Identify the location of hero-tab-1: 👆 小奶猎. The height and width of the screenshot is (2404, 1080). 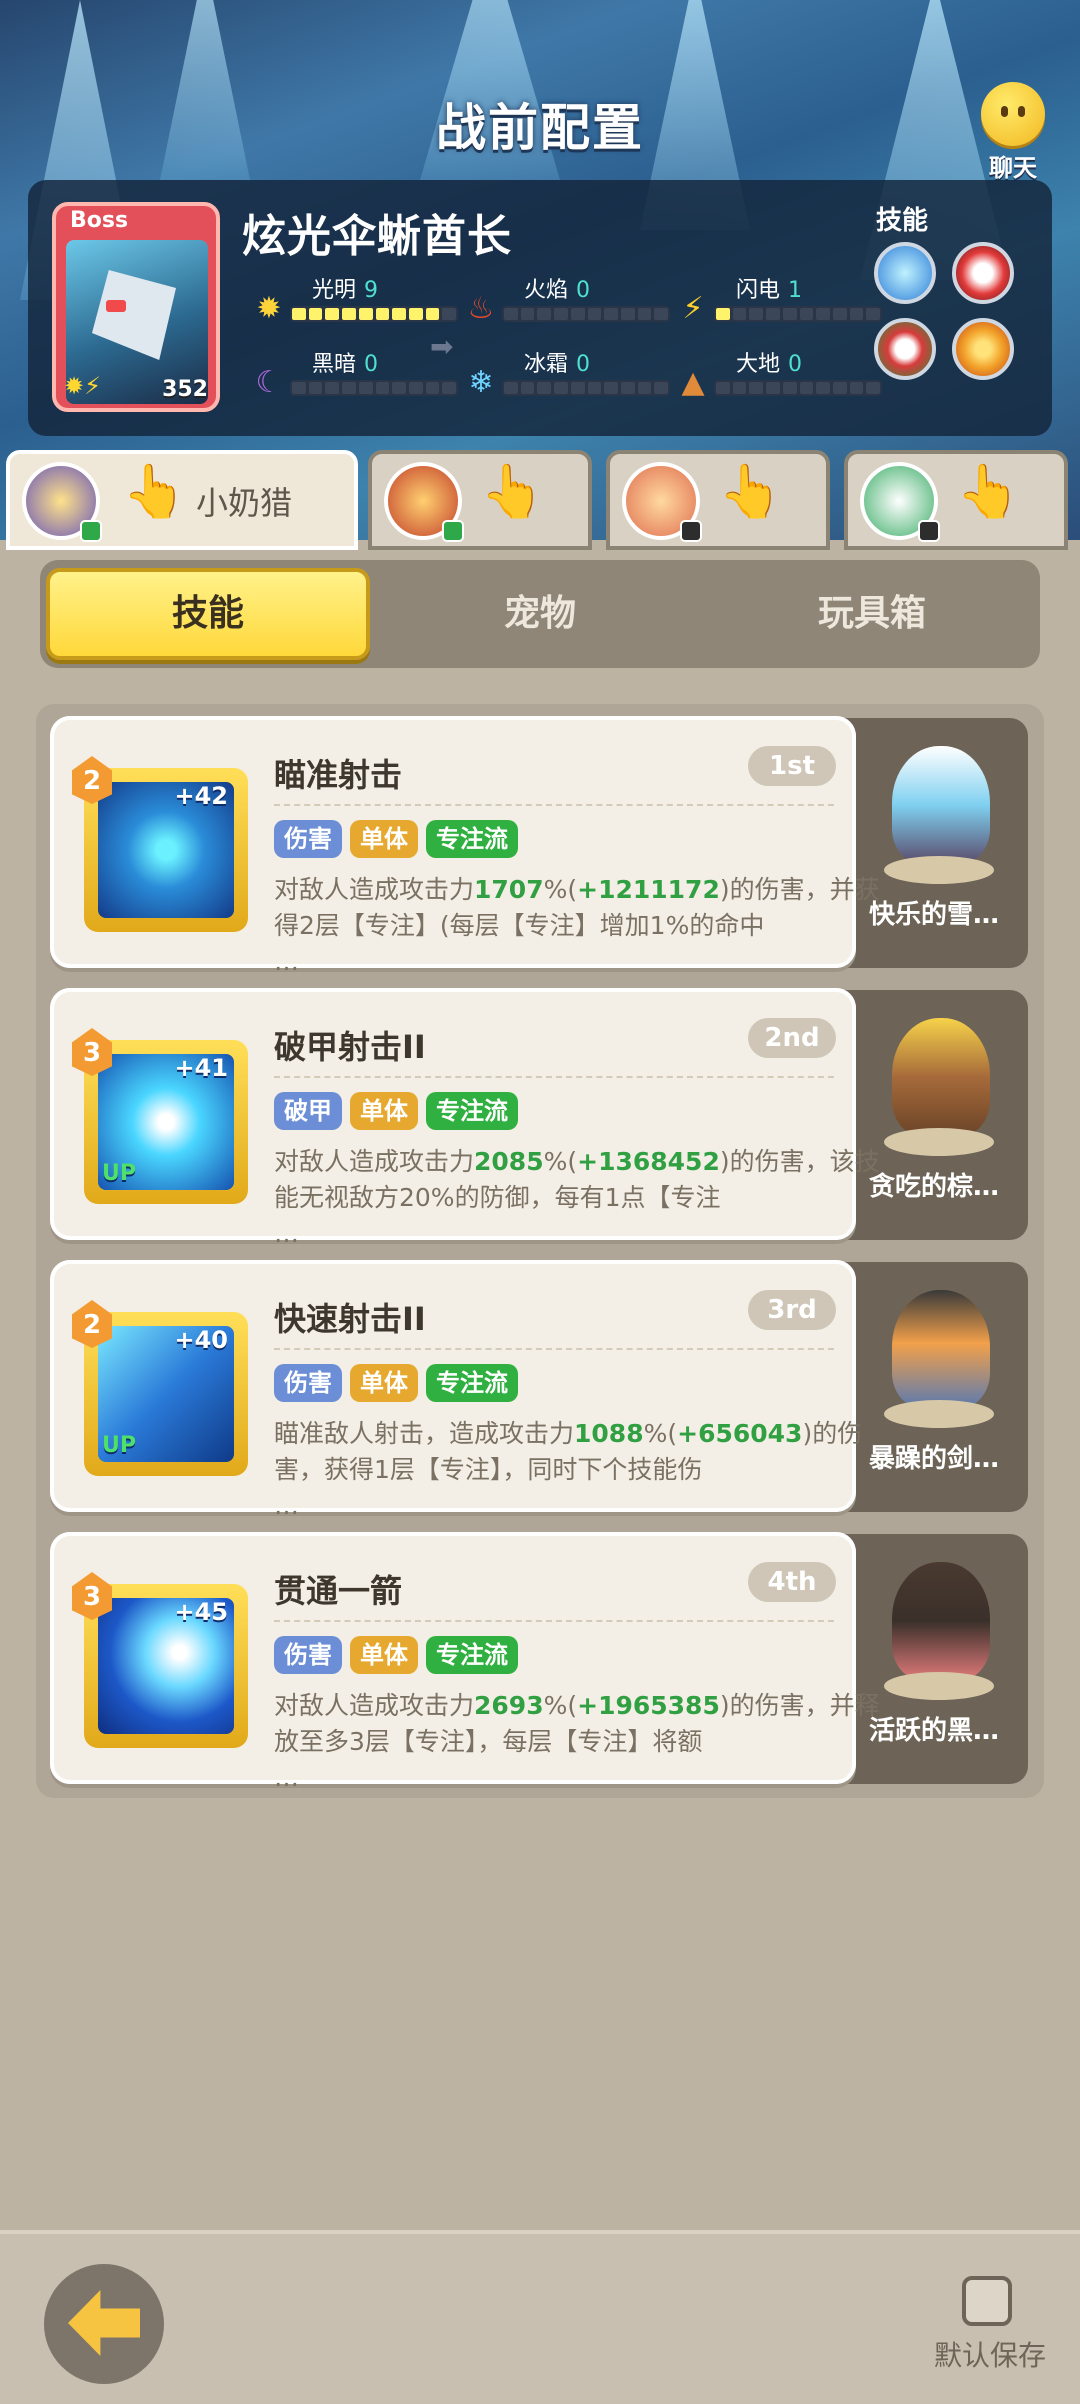
(182, 500).